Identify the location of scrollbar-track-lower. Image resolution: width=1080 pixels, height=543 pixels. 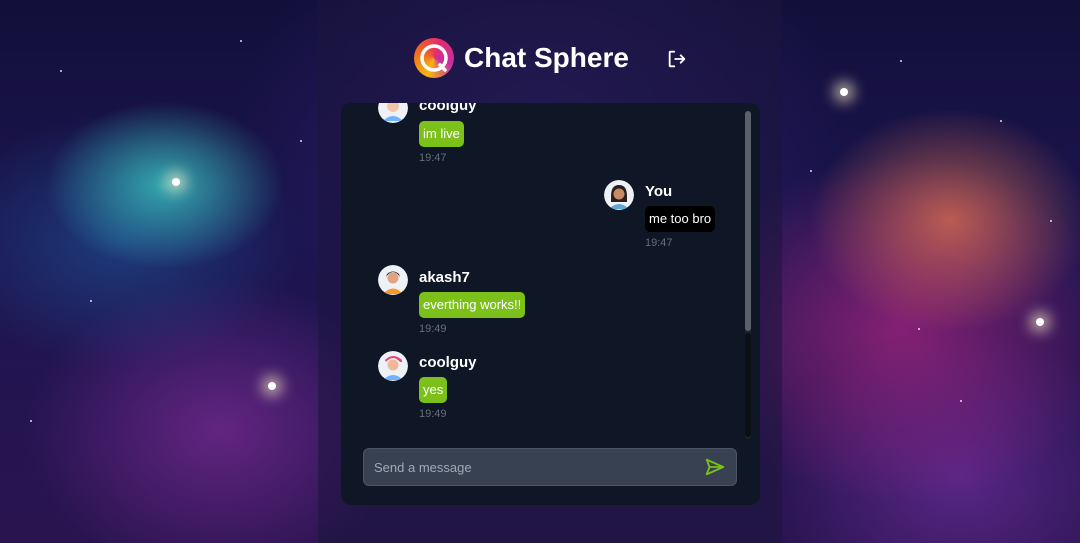
(748, 385).